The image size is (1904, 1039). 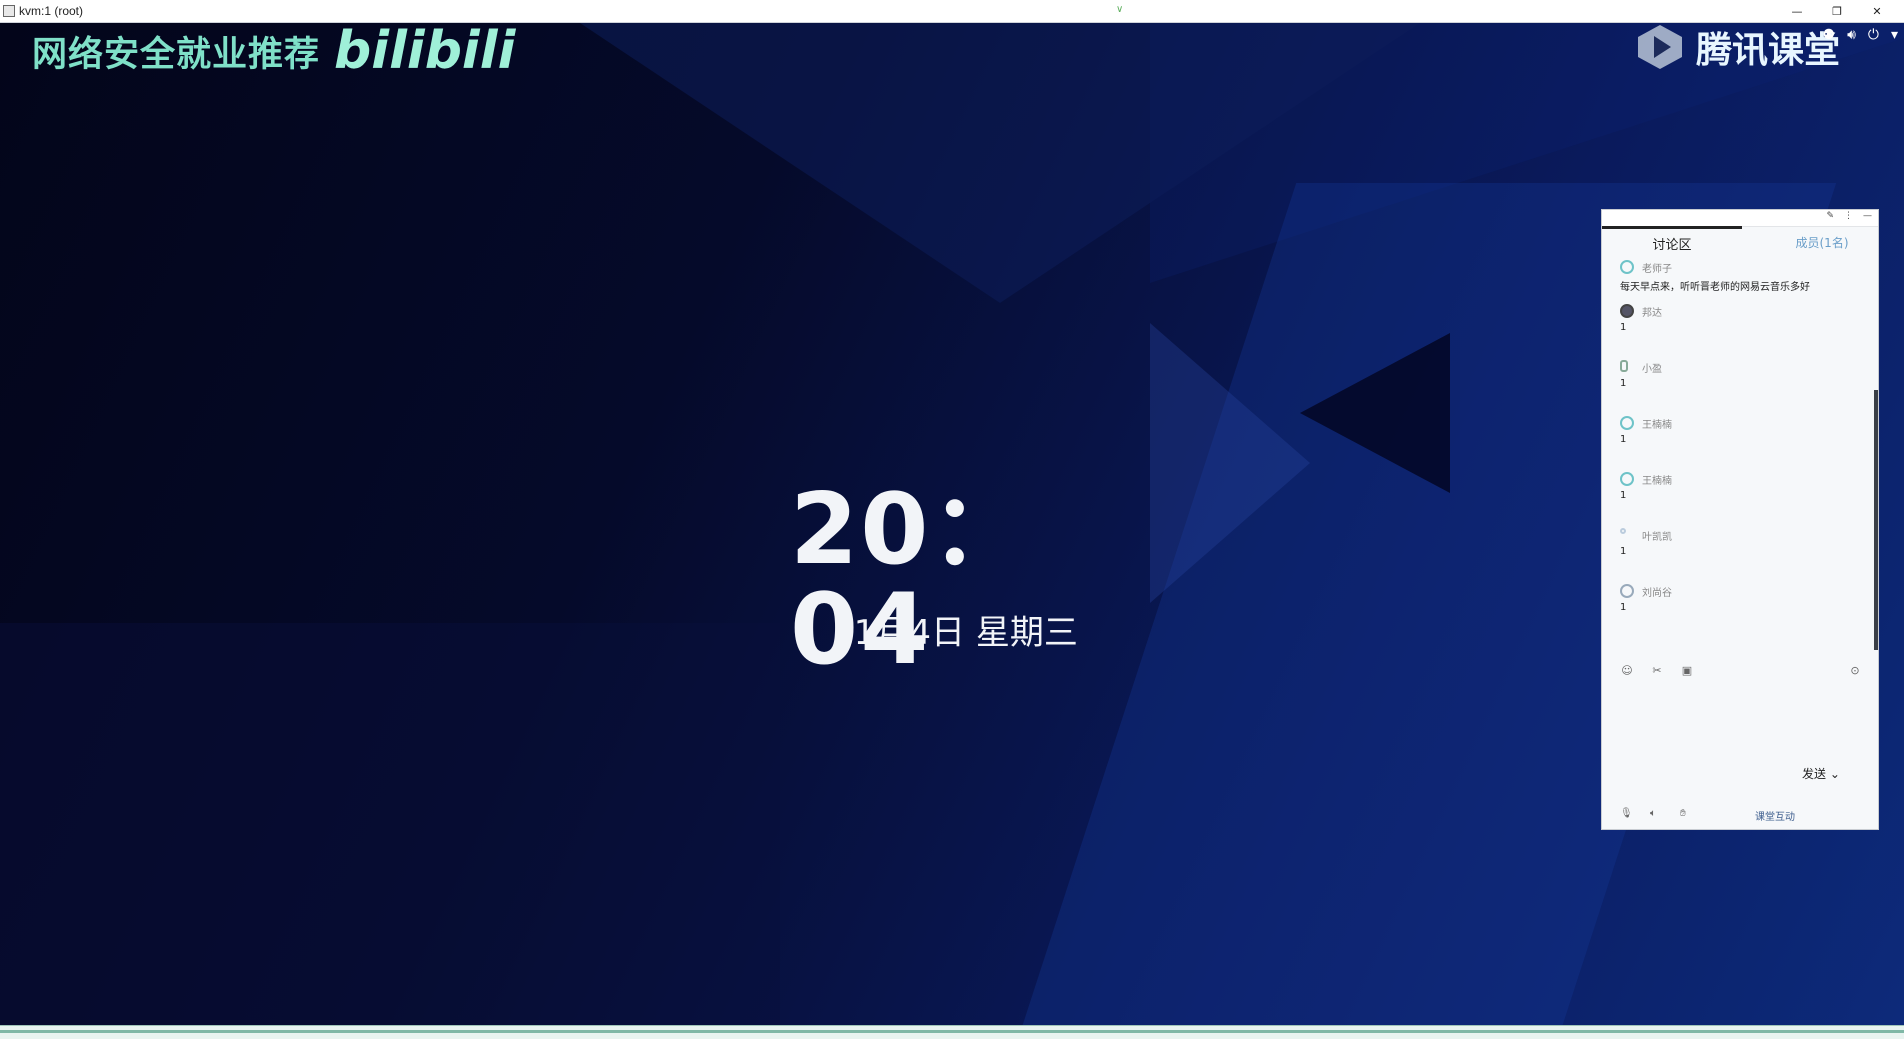 I want to click on watermark-right: 腾讯课堂, so click(x=1737, y=47).